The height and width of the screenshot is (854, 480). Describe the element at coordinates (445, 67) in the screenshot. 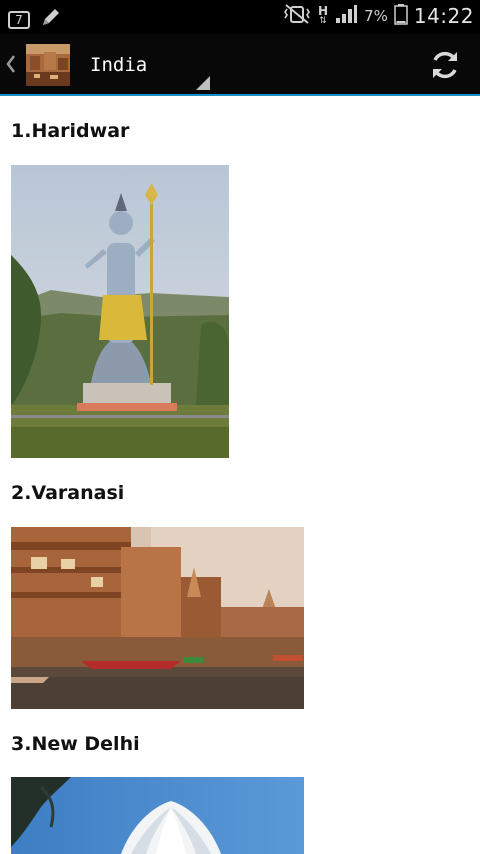

I see `refresh-icon` at that location.